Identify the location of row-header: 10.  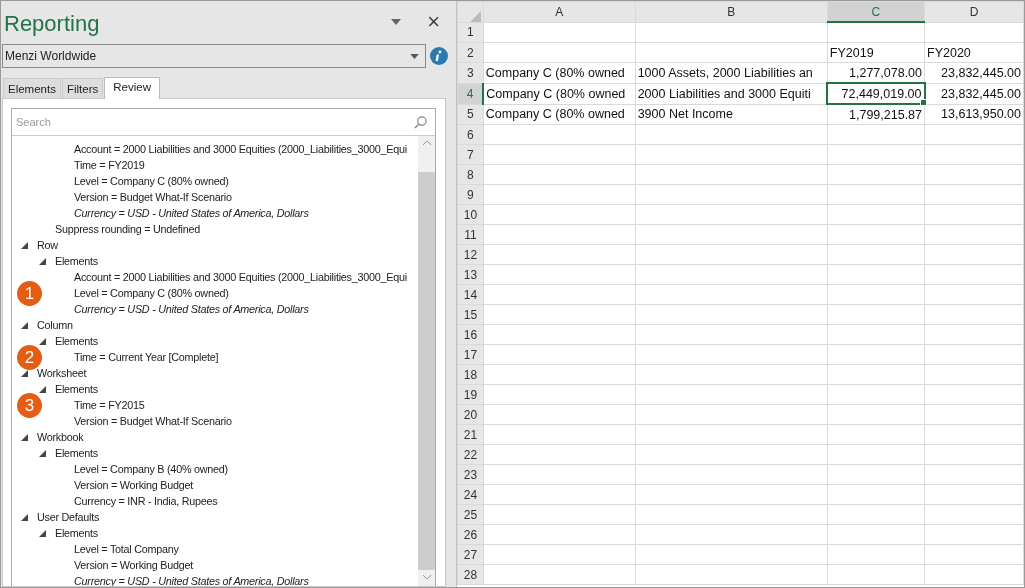
(470, 214).